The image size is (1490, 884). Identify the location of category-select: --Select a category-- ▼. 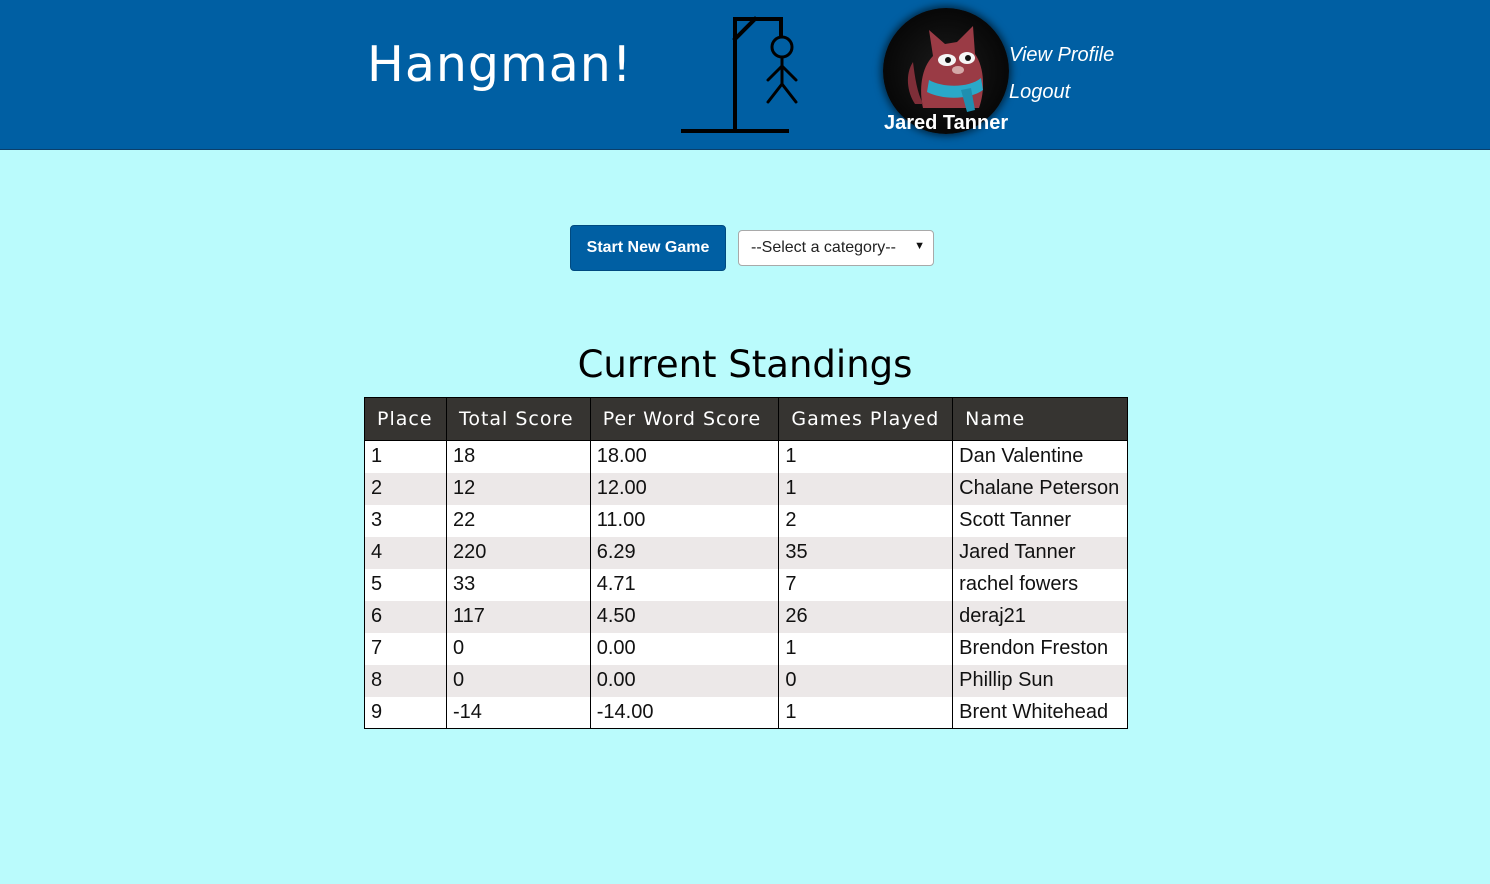
(836, 248).